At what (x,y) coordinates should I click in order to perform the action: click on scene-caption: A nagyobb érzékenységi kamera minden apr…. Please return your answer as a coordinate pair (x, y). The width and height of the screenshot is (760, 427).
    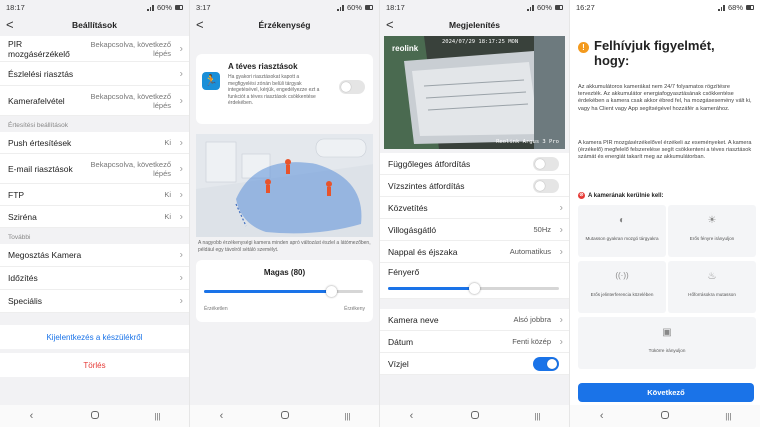
    Looking at the image, I should click on (284, 246).